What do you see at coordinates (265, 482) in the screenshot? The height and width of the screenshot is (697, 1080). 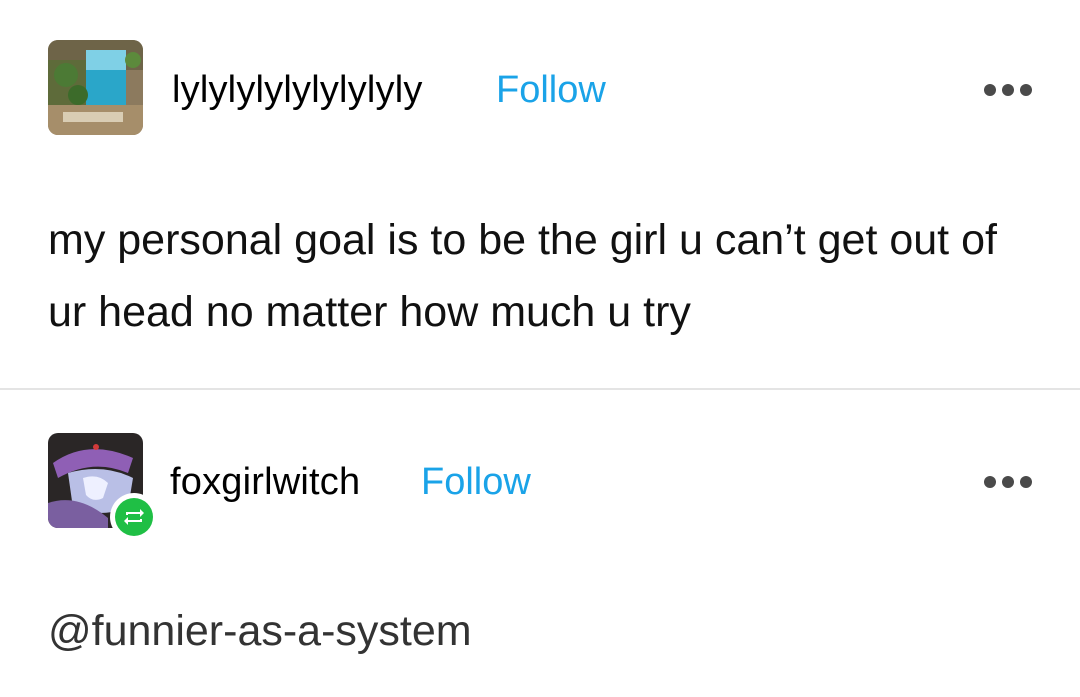 I see `username: foxgirlwitch` at bounding box center [265, 482].